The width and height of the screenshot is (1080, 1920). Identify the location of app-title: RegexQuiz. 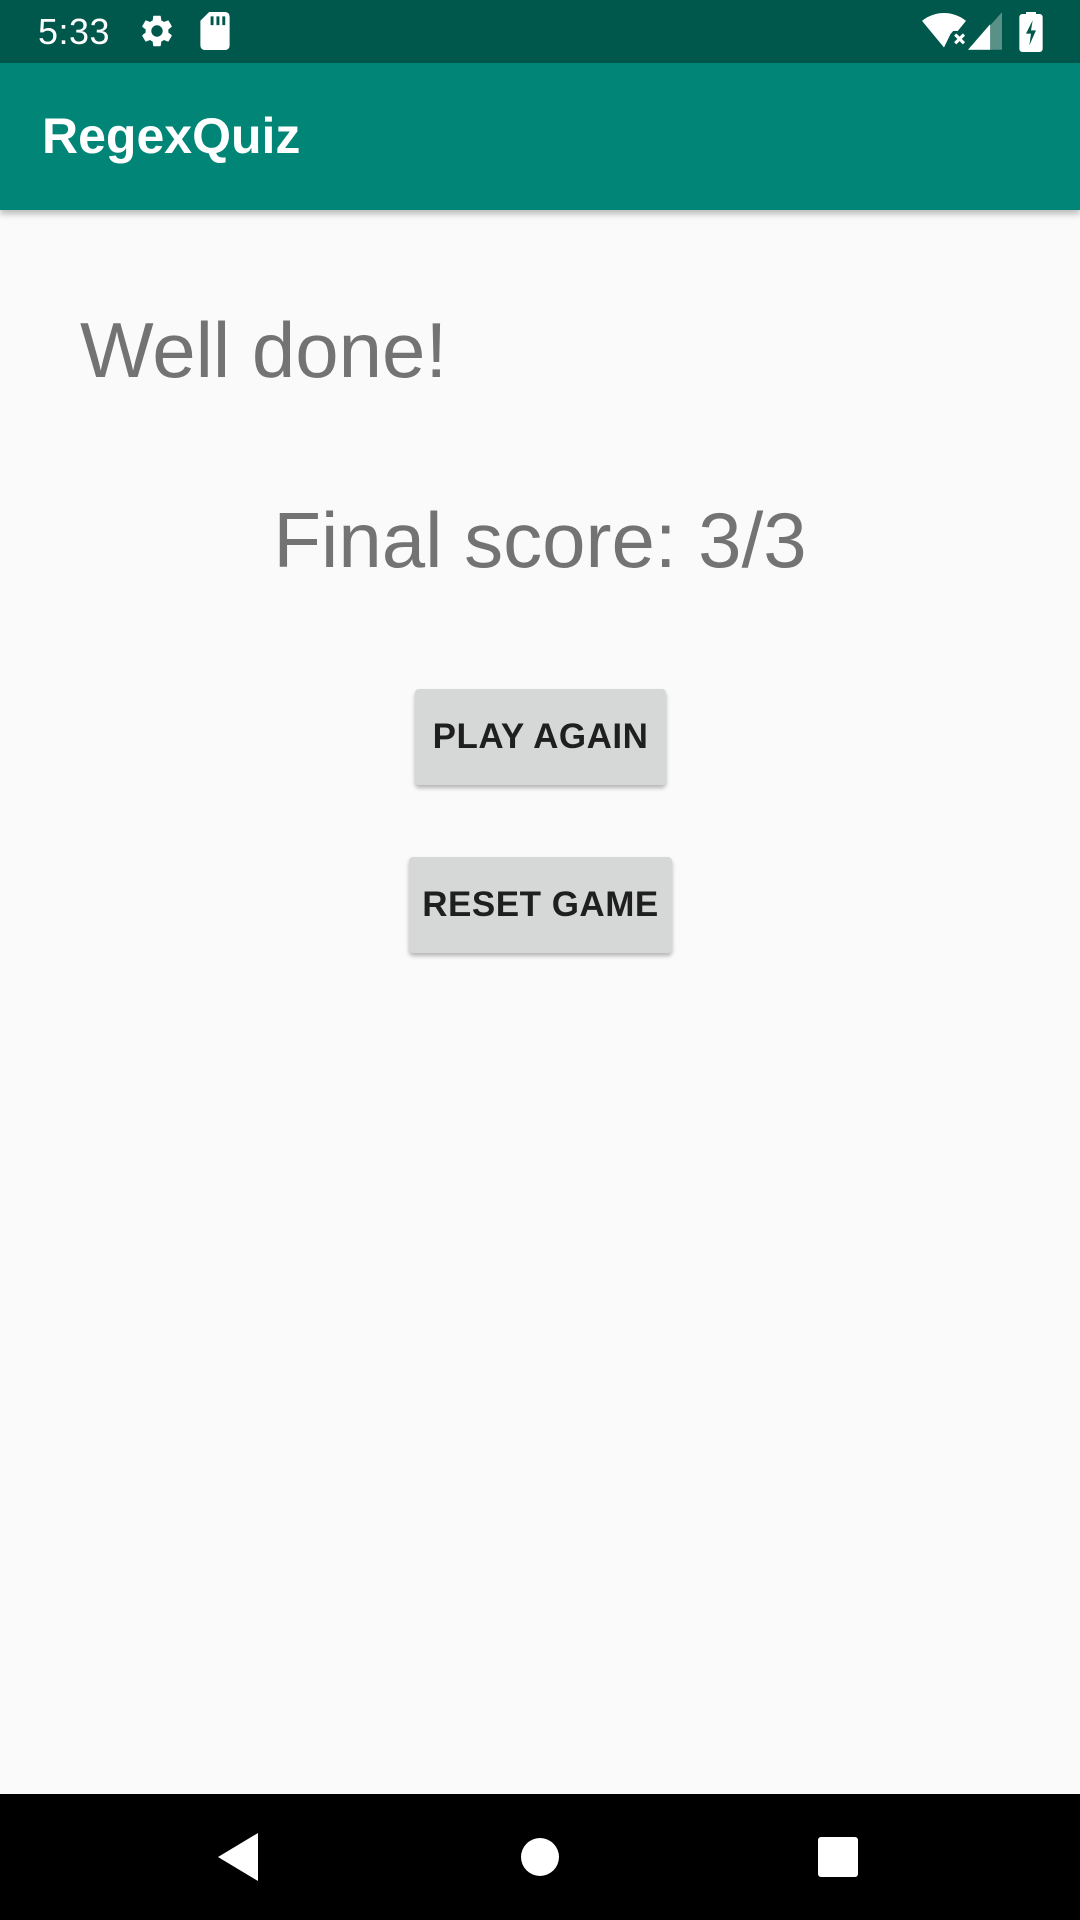
(171, 136).